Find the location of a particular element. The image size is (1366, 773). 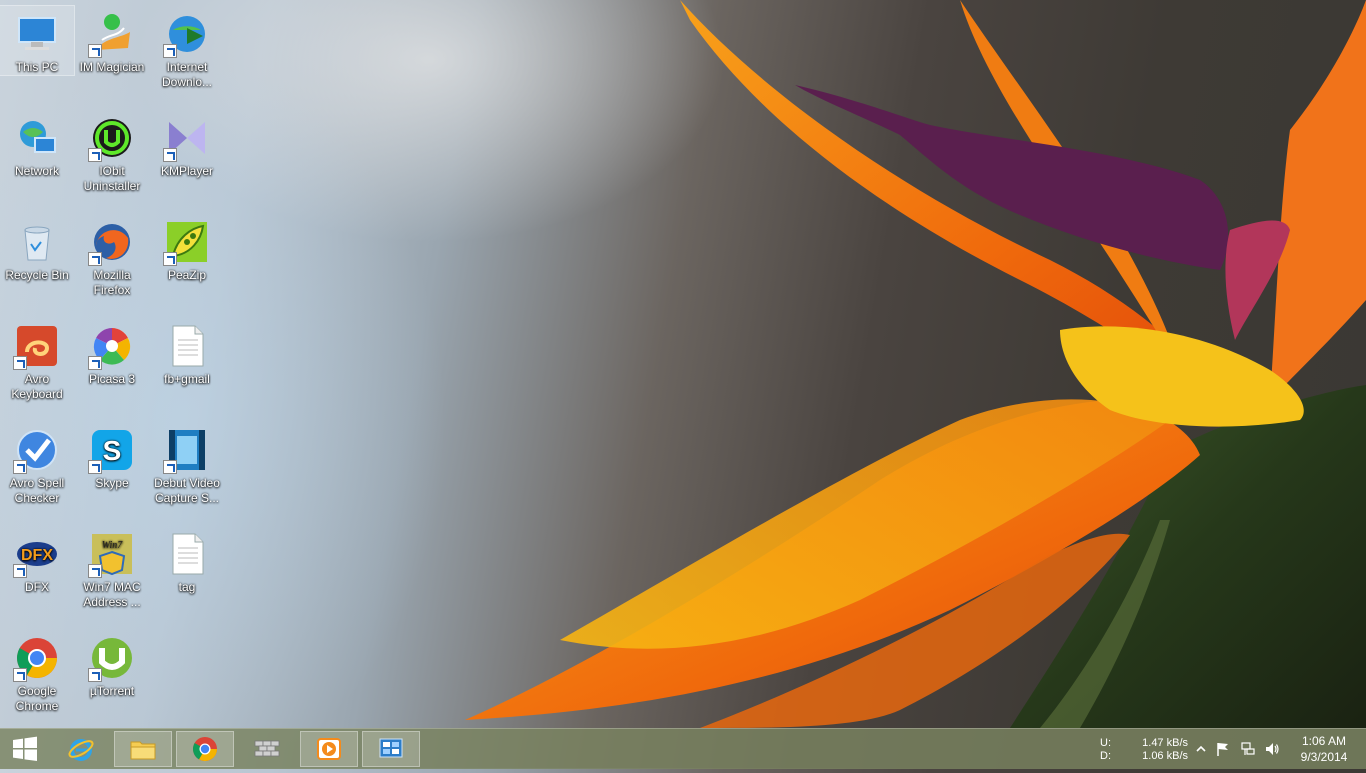

desktop-icon-avro-keyboard: Avro Keyboard is located at coordinates (37, 360).